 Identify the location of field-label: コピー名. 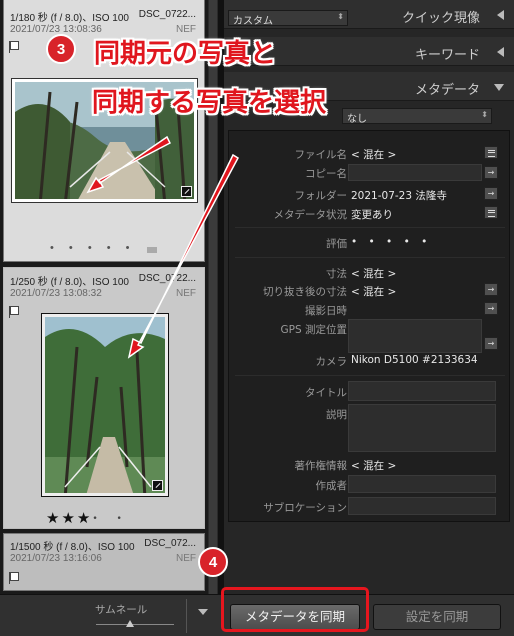
(326, 174).